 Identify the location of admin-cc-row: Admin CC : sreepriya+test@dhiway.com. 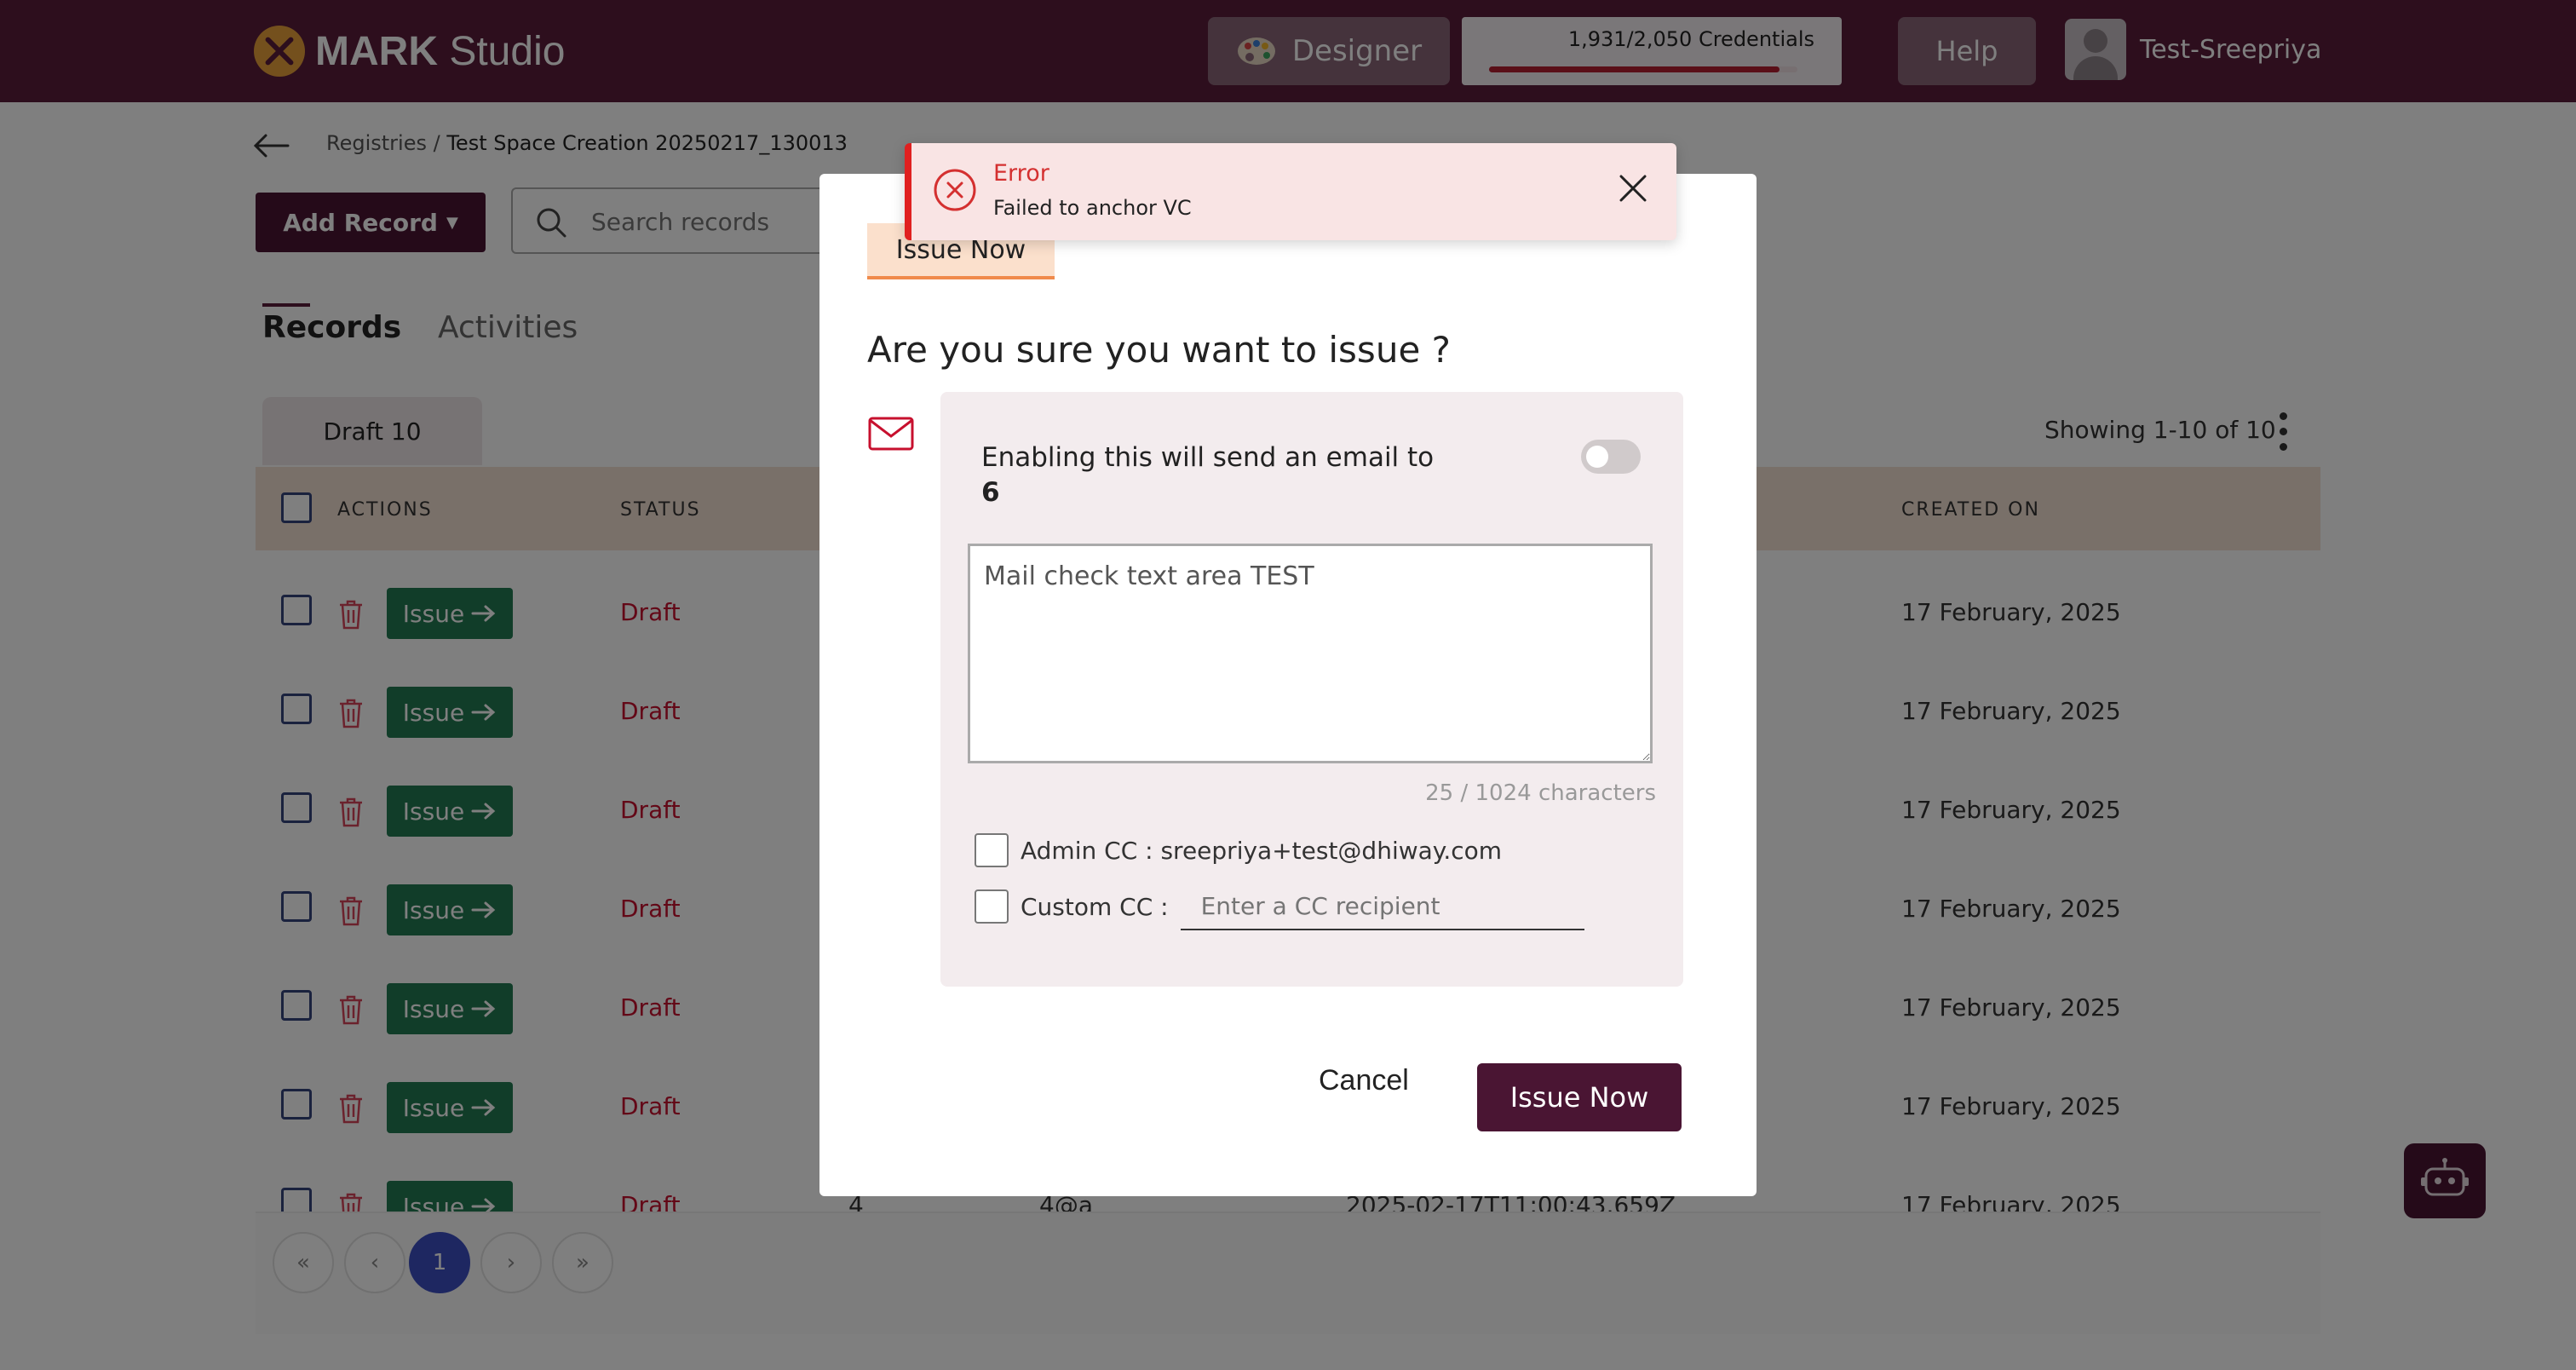
(1239, 850).